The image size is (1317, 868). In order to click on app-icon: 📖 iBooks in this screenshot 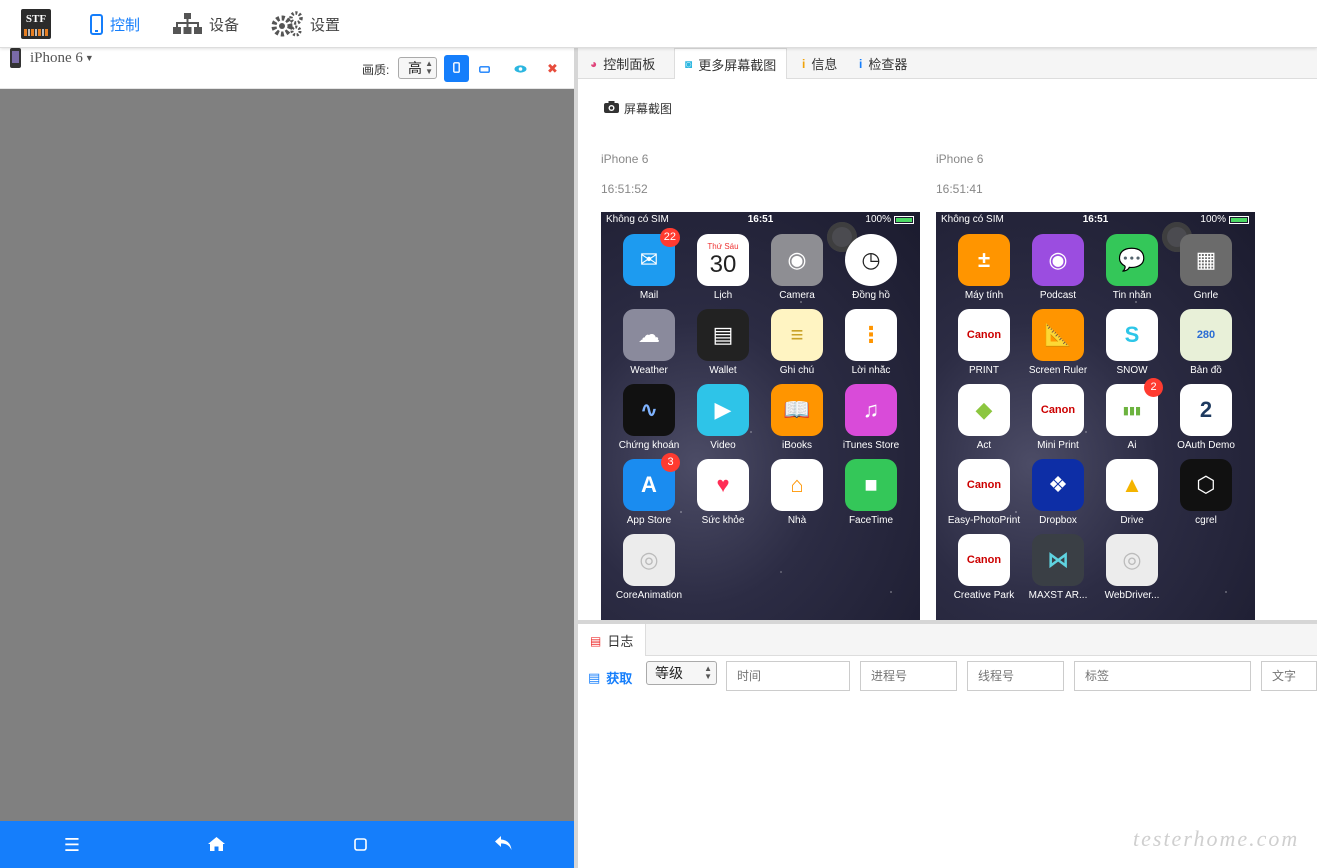, I will do `click(797, 417)`.